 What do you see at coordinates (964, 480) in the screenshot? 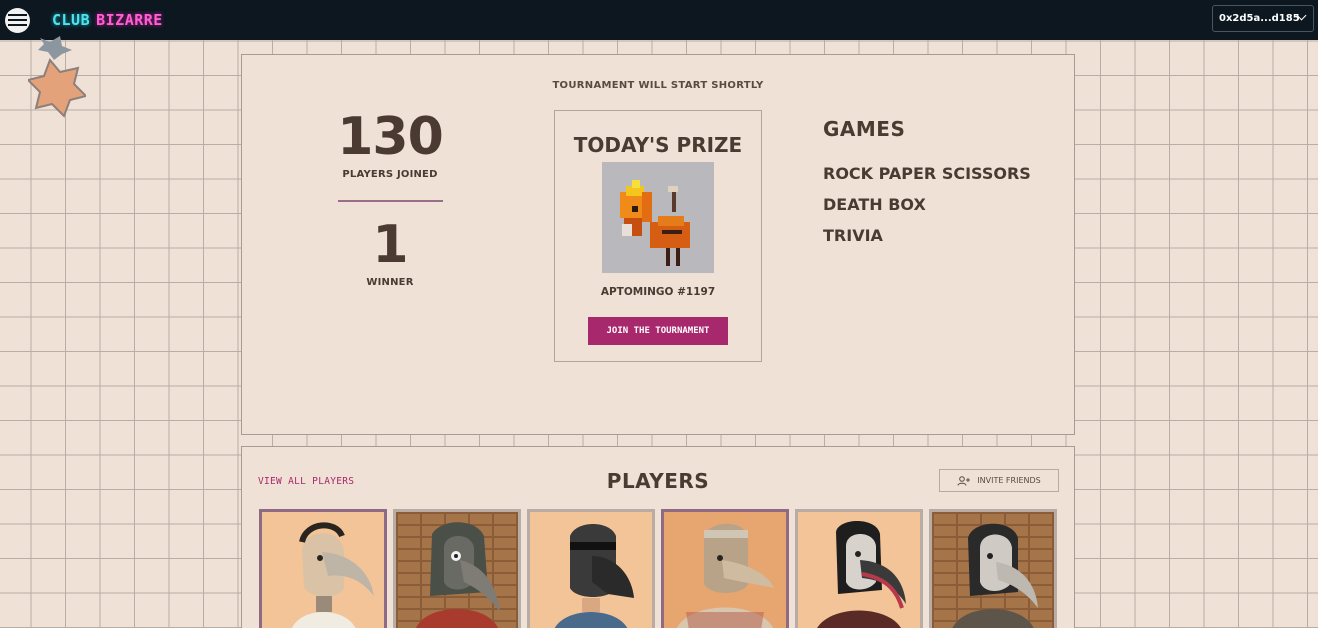
I see `add-user-icon` at bounding box center [964, 480].